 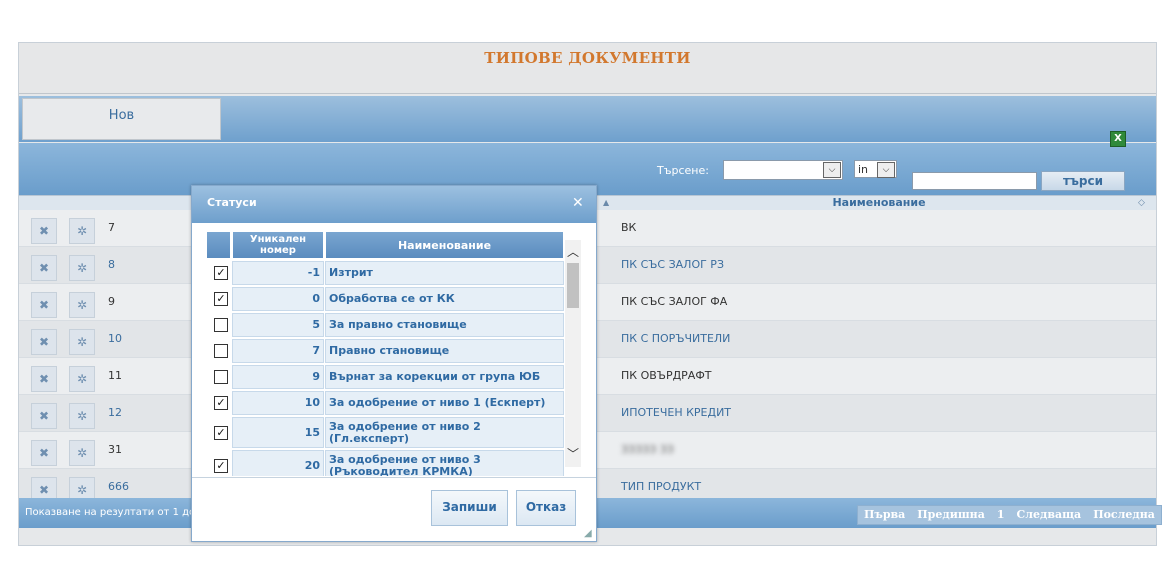 I want to click on status-name: За одобрение от ниво 2 (Гл.експерт), so click(x=444, y=432).